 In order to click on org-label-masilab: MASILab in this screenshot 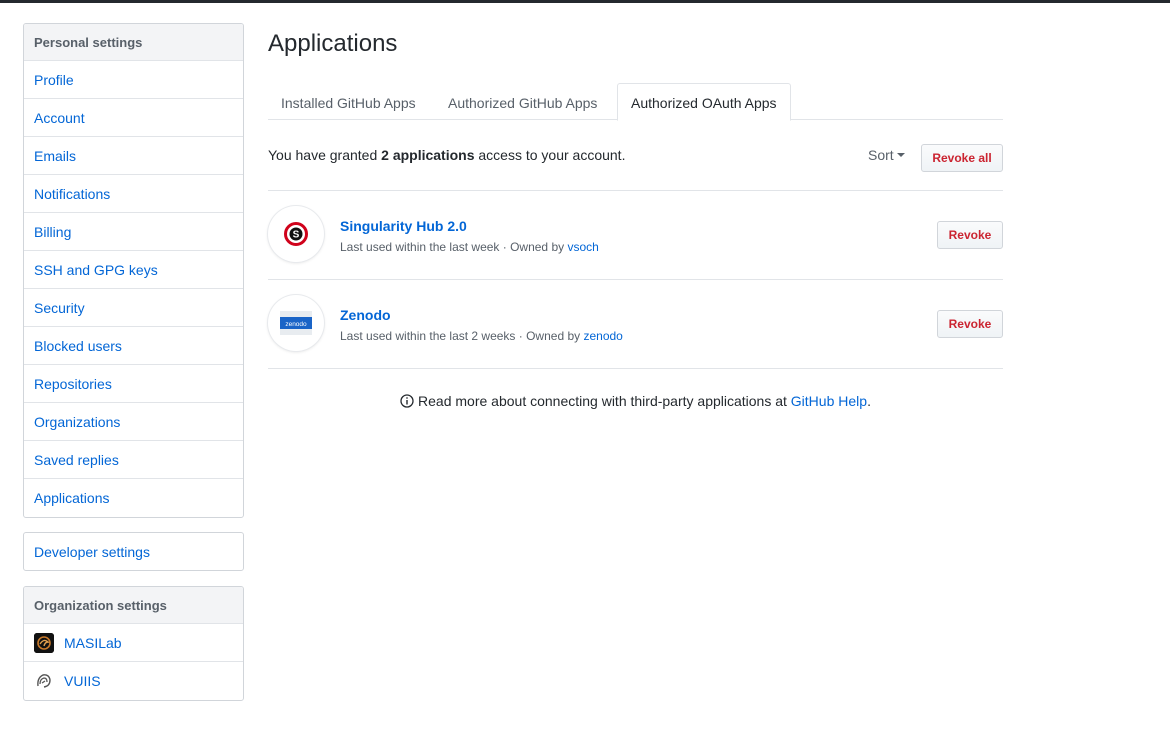, I will do `click(93, 642)`.